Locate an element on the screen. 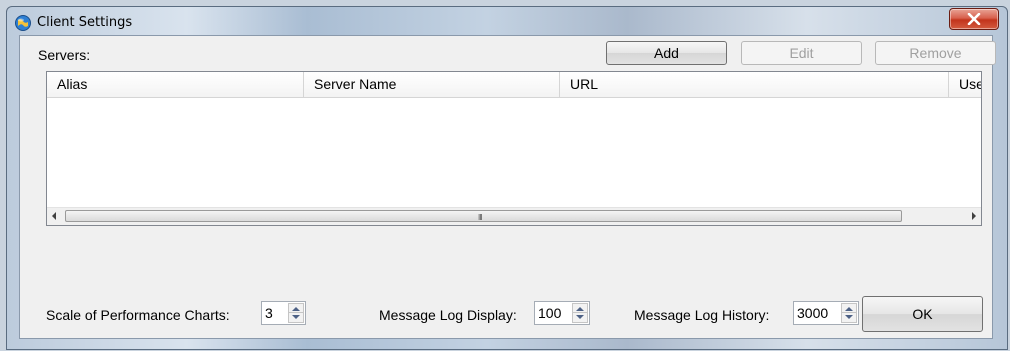  arrow-right-icon is located at coordinates (974, 216).